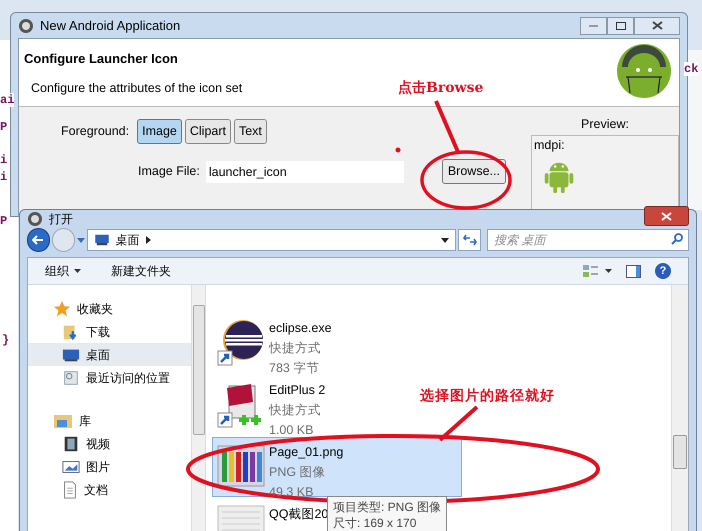  Describe the element at coordinates (298, 472) in the screenshot. I see `file-type: PNG 图像` at that location.